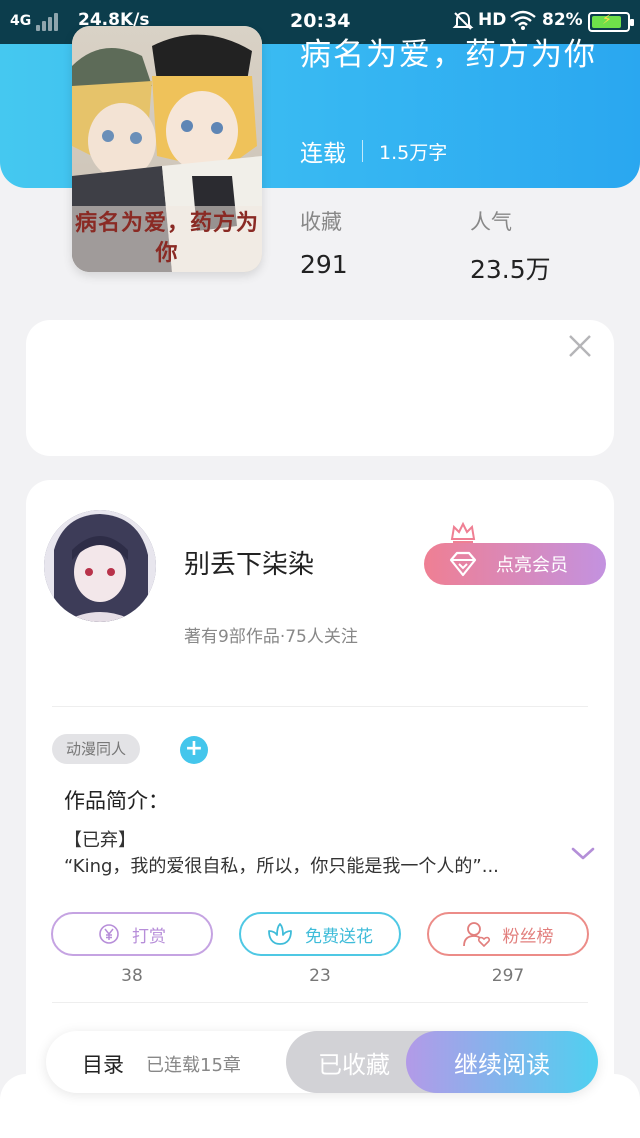  I want to click on add-tag-button: +, so click(194, 750).